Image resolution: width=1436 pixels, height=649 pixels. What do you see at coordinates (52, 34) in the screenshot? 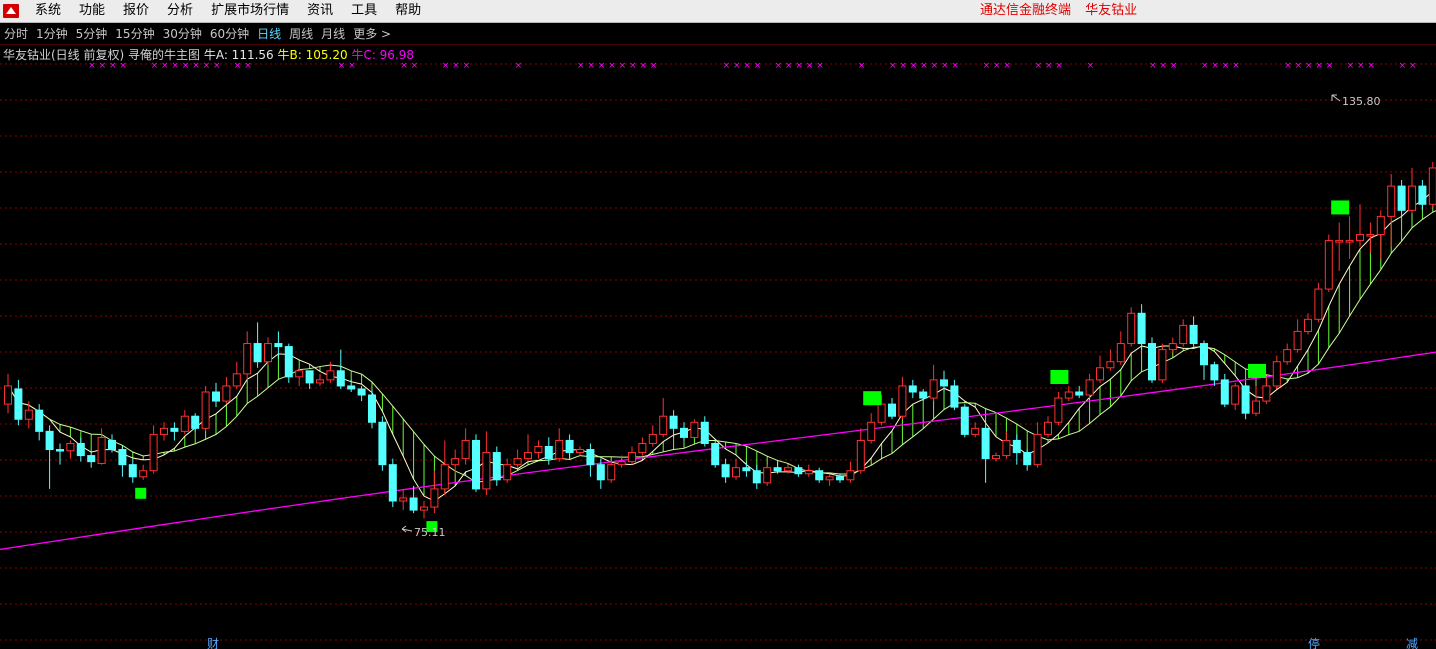
I see `tab-1min: 1分钟` at bounding box center [52, 34].